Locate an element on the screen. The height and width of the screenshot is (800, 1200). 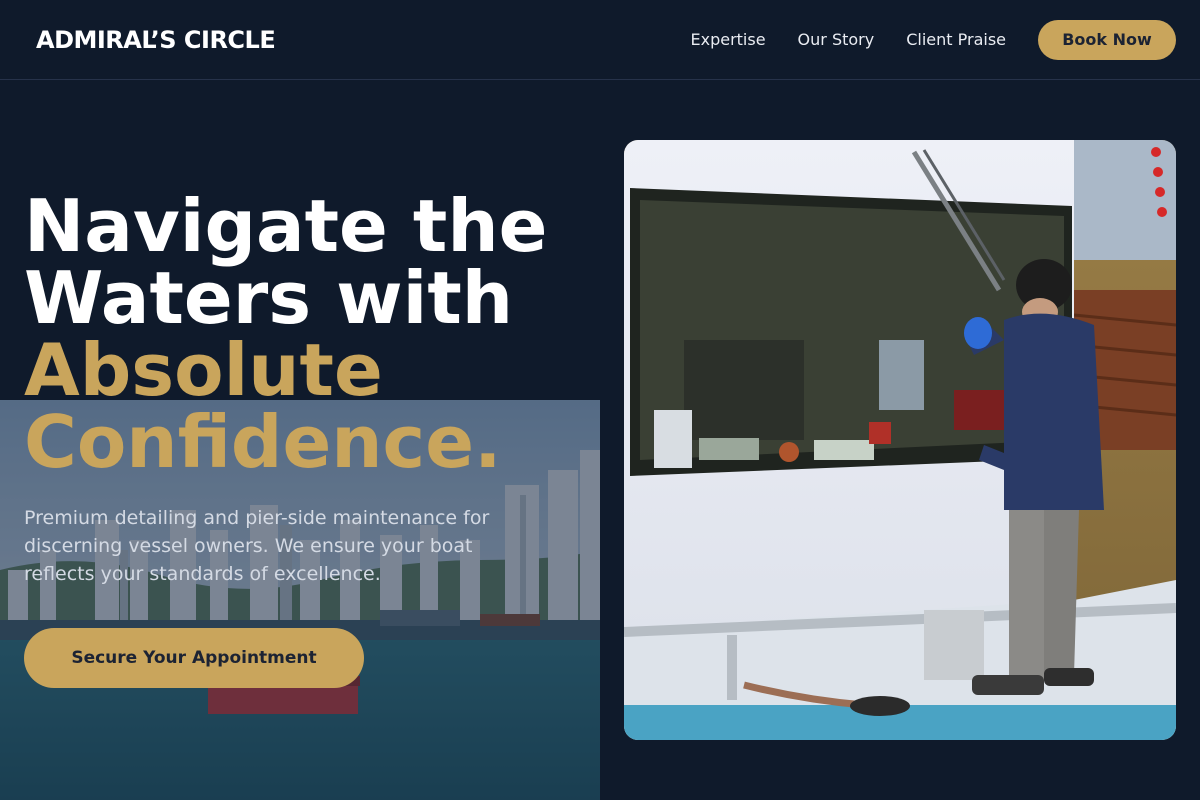
nav-link-expertise: Expertise is located at coordinates (727, 39).